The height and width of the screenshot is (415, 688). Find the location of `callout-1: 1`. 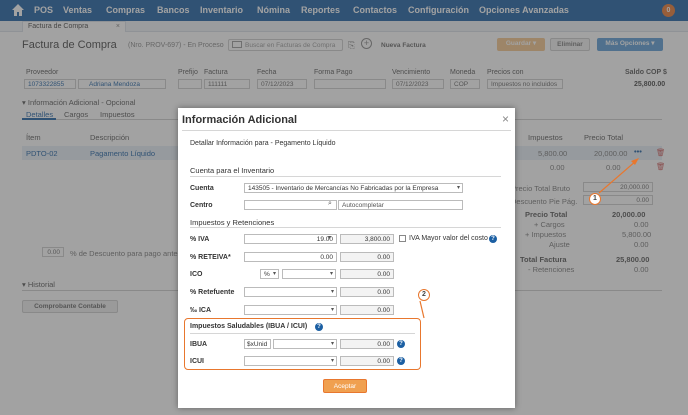

callout-1: 1 is located at coordinates (595, 199).